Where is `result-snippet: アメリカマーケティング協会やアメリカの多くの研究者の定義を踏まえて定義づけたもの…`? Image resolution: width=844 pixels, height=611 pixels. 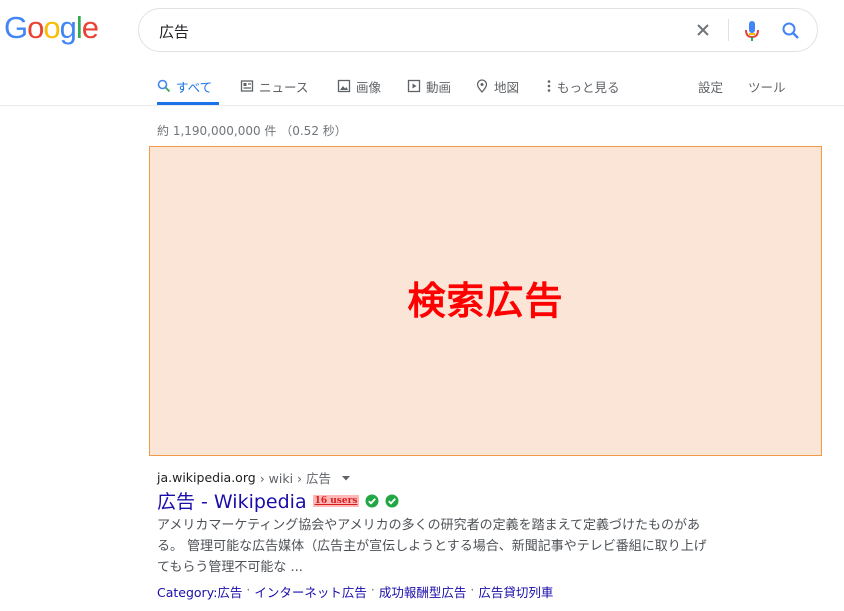
result-snippet: アメリカマーケティング協会やアメリカの多くの研究者の定義を踏まえて定義づけたもの… is located at coordinates (457, 546).